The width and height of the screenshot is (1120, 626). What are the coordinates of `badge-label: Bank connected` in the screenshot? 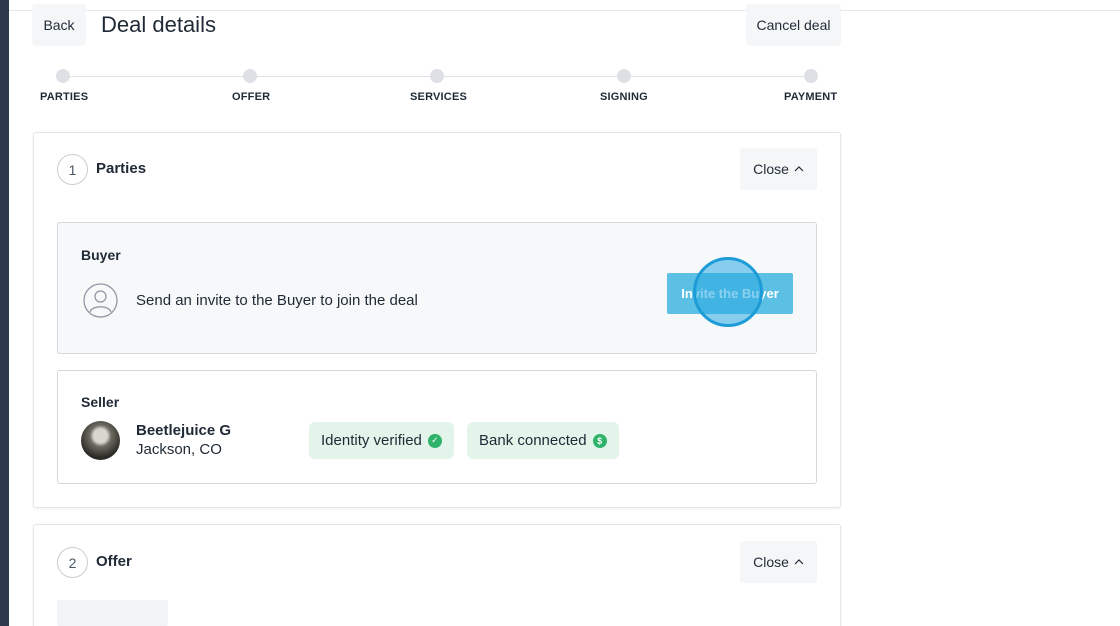 It's located at (533, 440).